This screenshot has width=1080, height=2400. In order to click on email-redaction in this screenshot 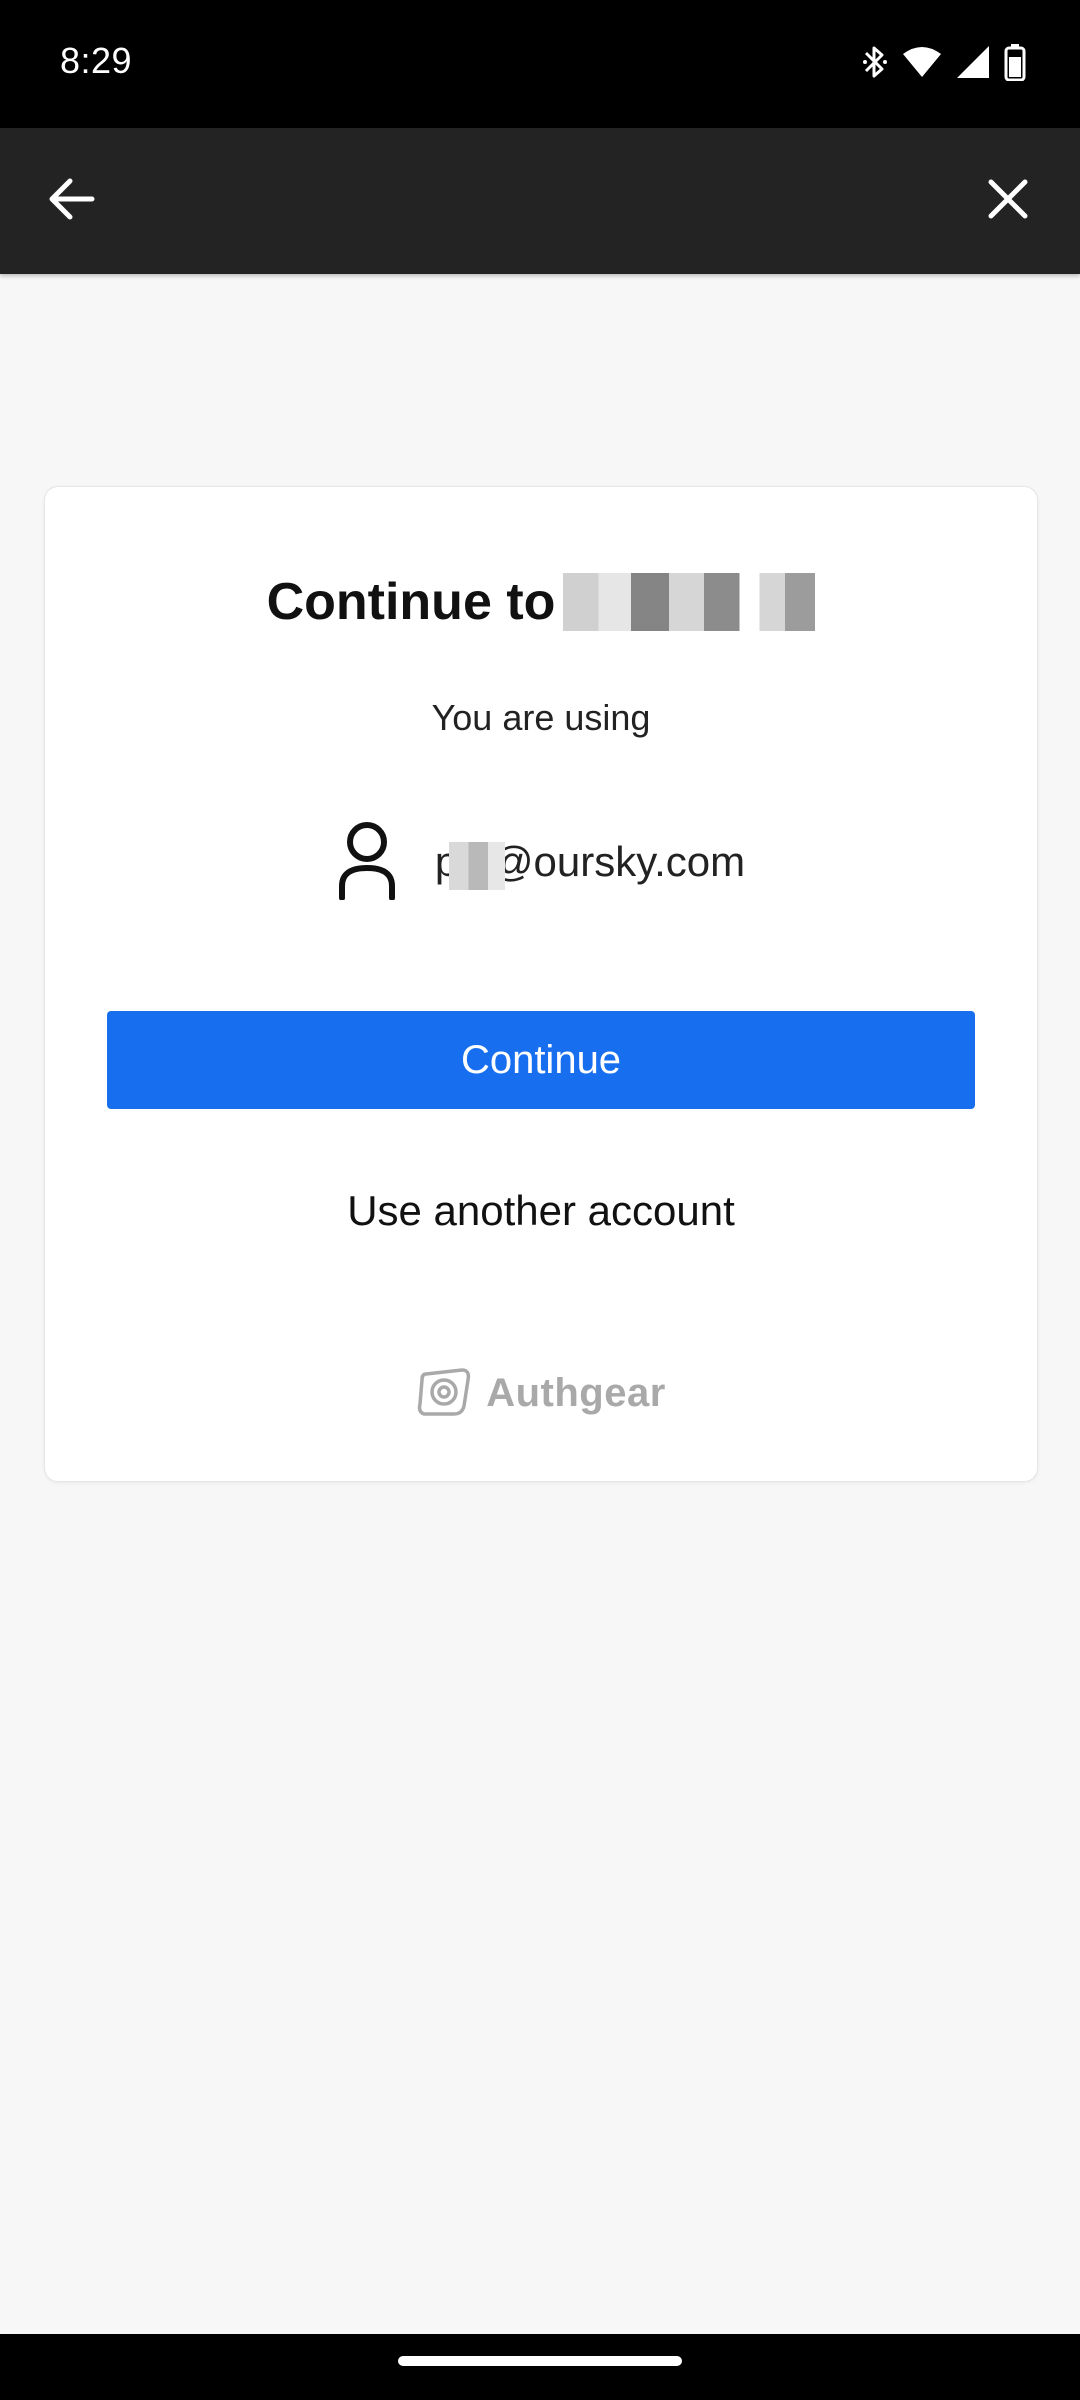, I will do `click(476, 866)`.